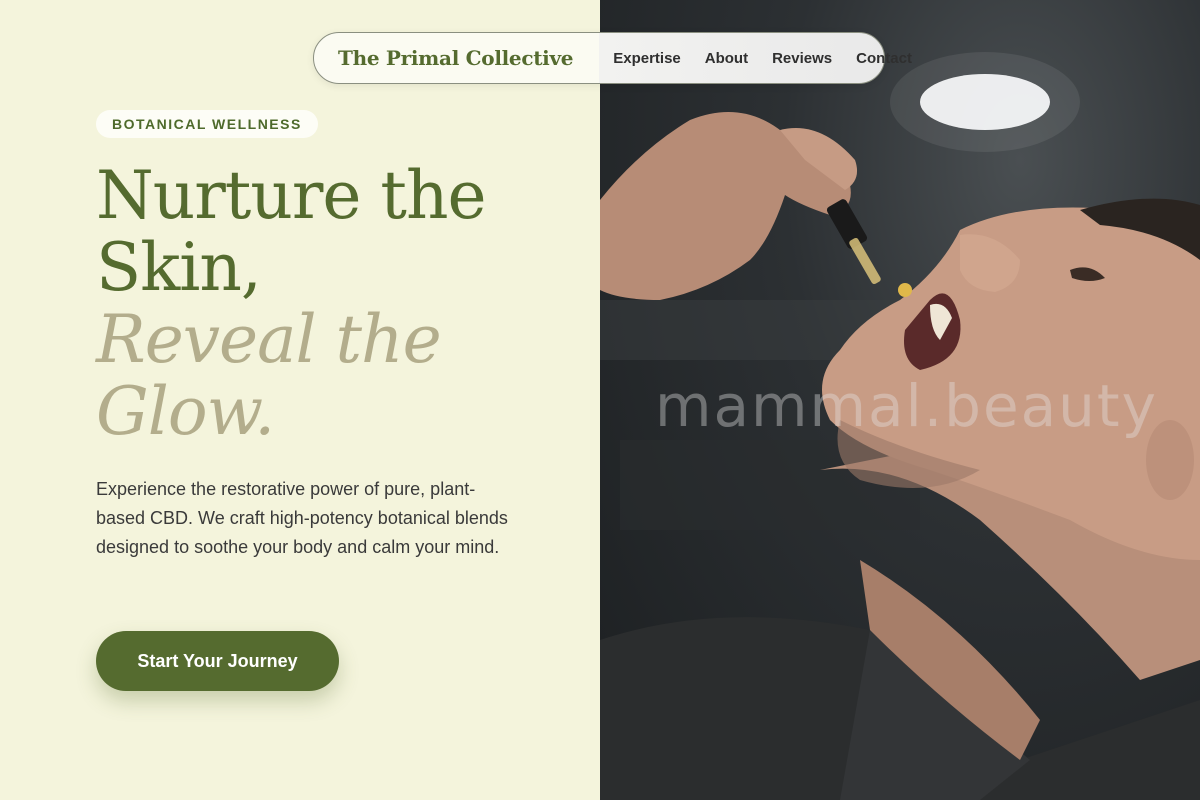  What do you see at coordinates (185, 411) in the screenshot?
I see `headline-italic-line-2: Glow.` at bounding box center [185, 411].